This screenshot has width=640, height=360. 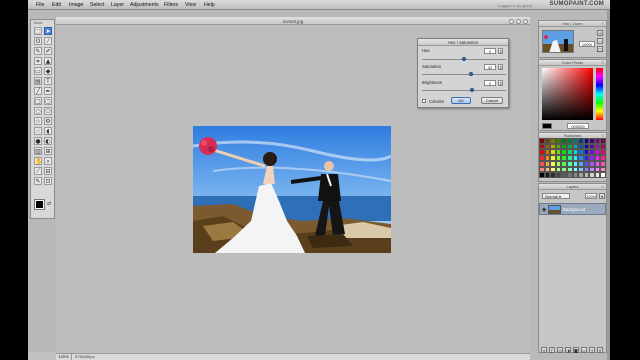 What do you see at coordinates (490, 83) in the screenshot?
I see `brightness-input: 0` at bounding box center [490, 83].